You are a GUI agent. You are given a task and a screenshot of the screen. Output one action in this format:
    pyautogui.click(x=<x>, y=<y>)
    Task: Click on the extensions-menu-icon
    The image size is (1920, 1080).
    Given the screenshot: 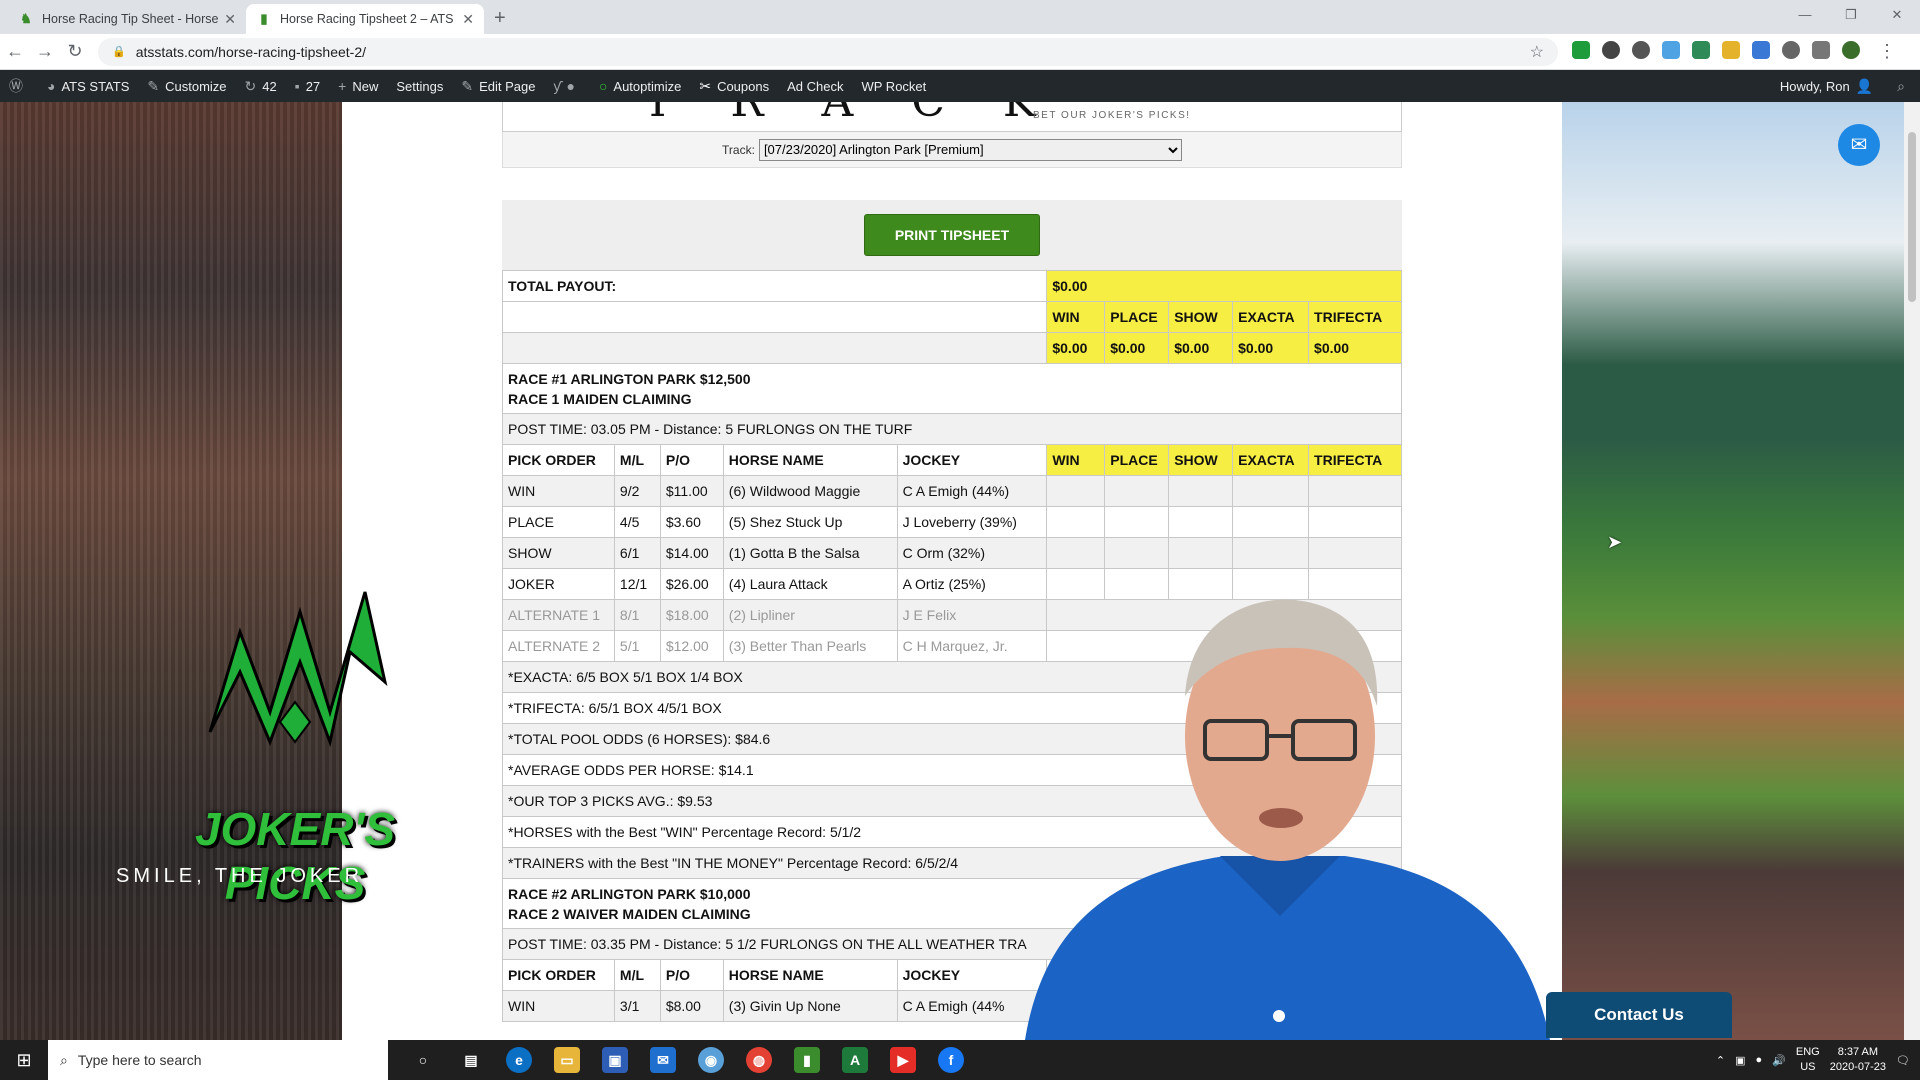 What is the action you would take?
    pyautogui.click(x=1821, y=50)
    